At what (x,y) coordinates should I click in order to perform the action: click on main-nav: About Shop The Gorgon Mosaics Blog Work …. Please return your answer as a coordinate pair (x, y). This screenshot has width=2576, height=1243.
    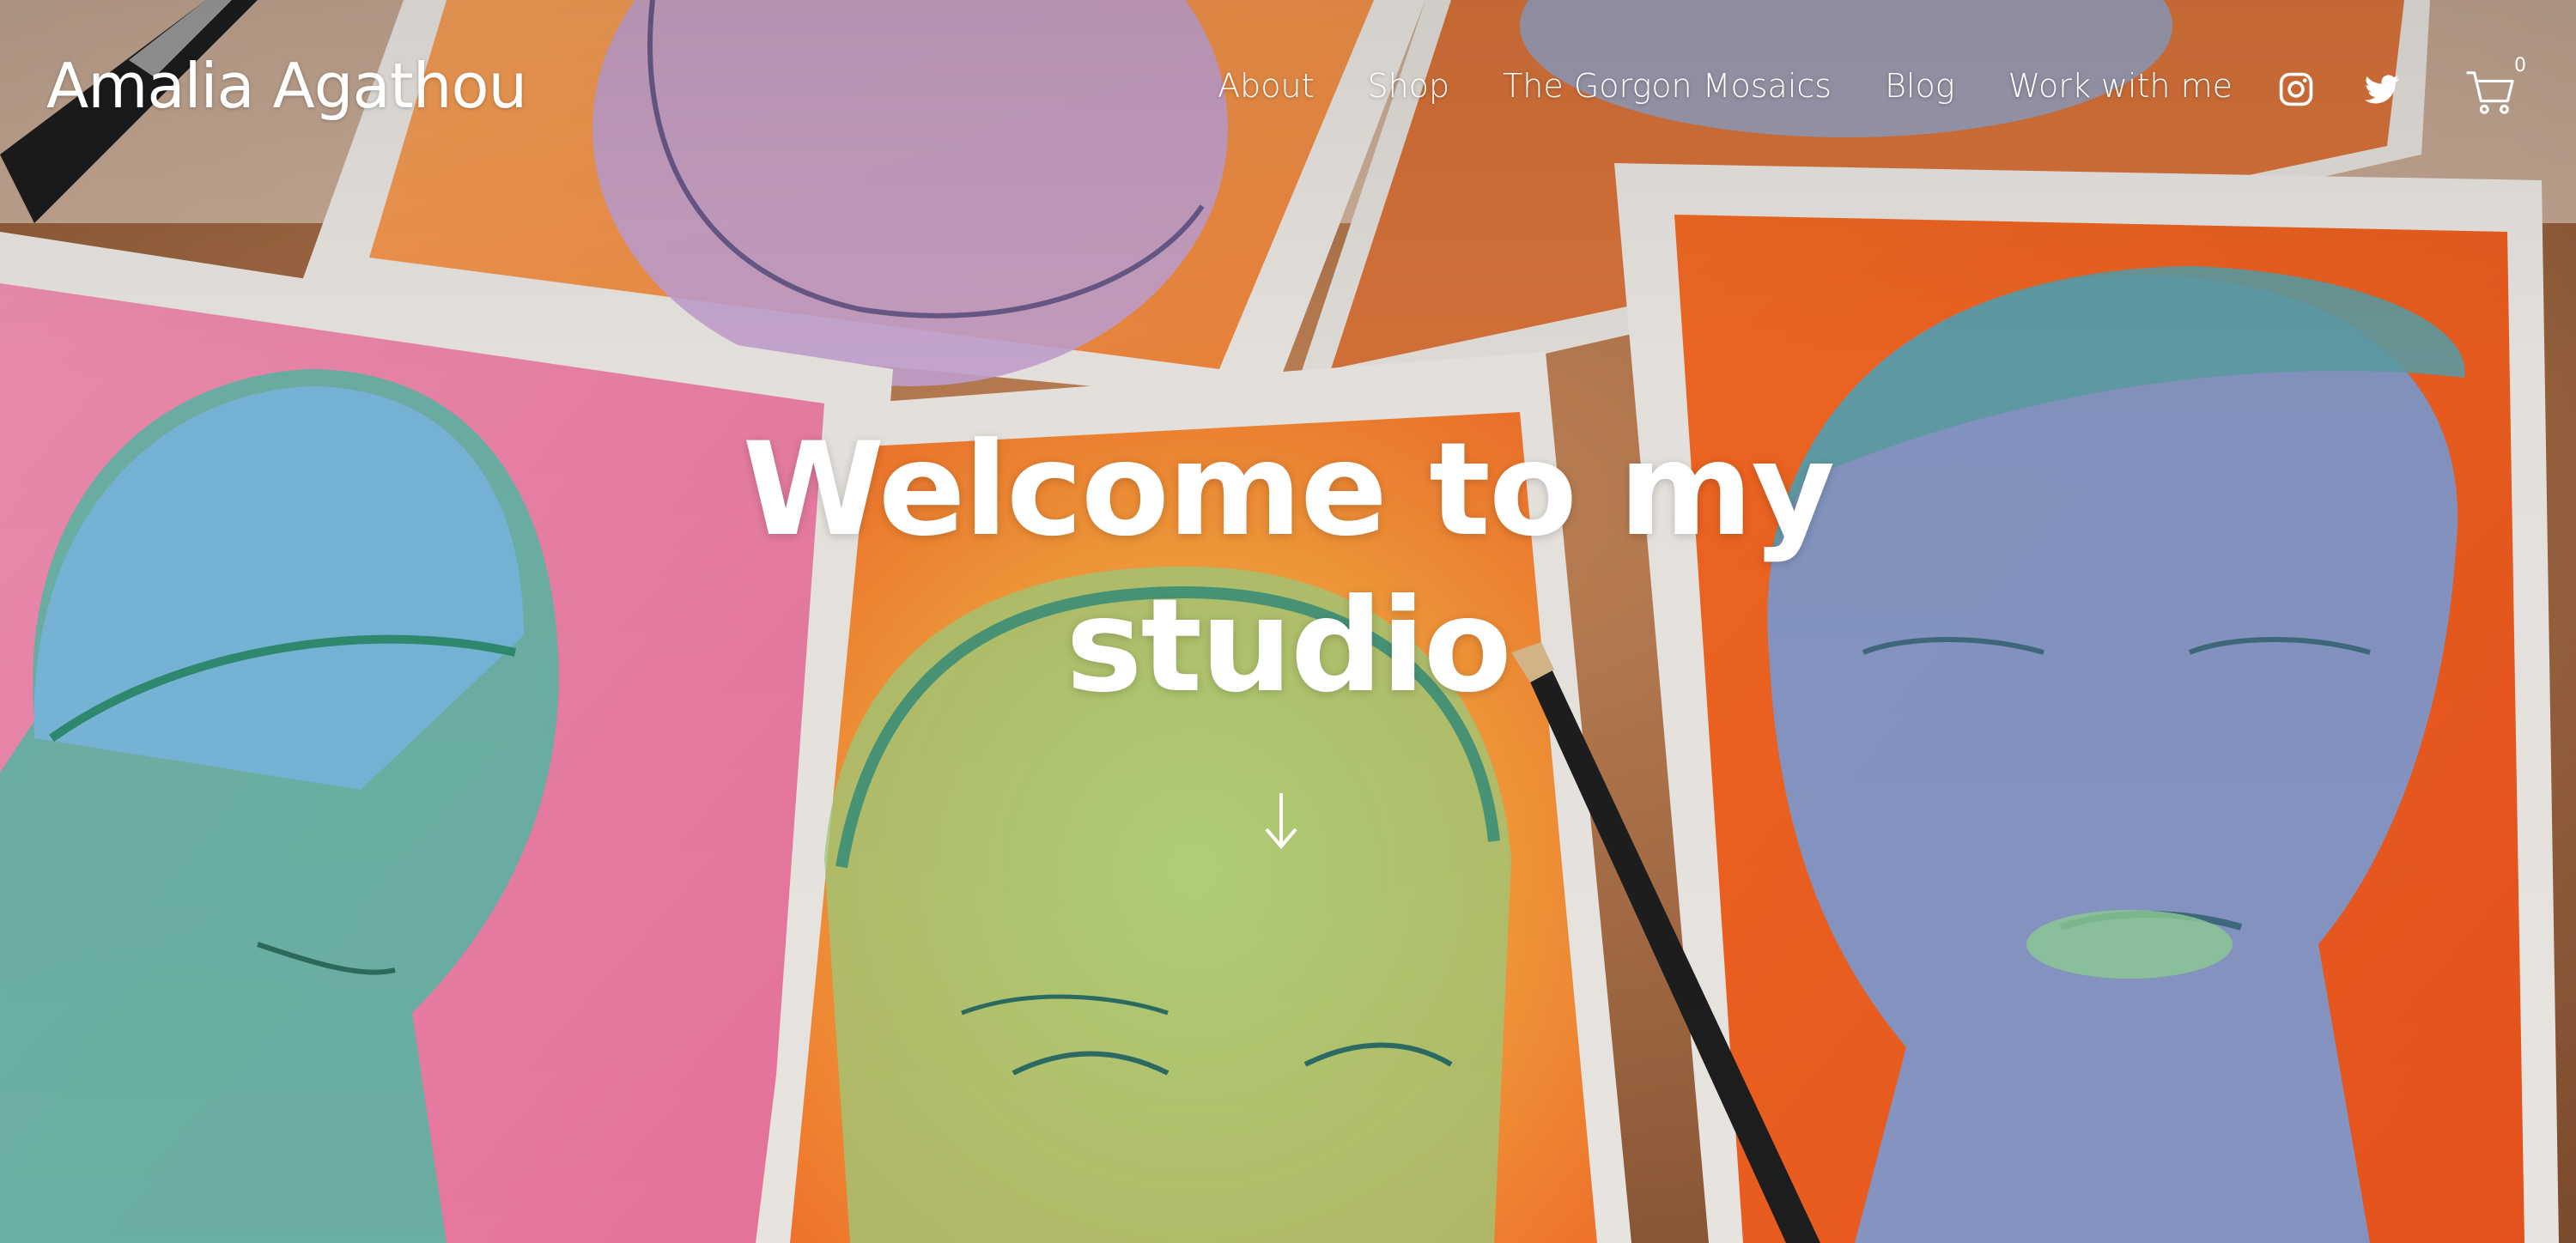
    Looking at the image, I should click on (1726, 86).